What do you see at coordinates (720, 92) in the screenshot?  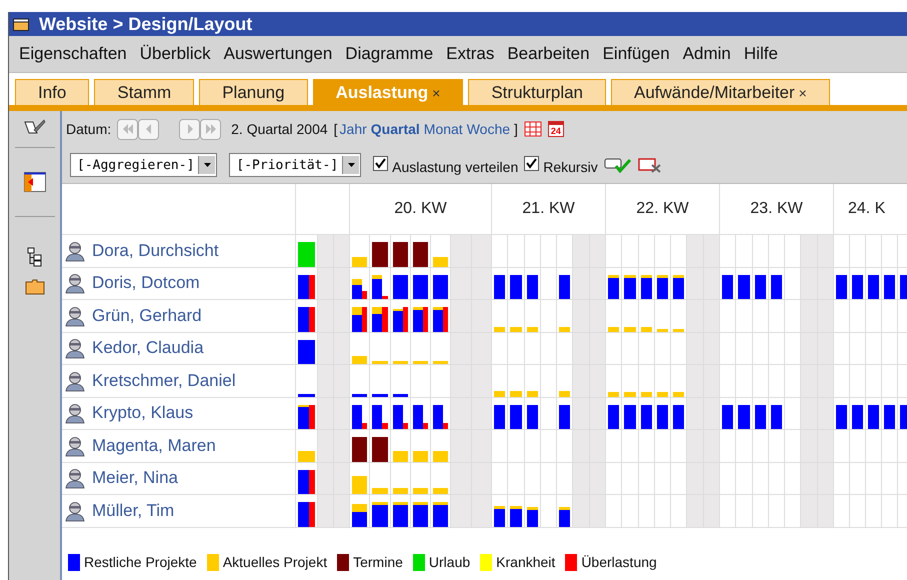 I see `tab: Aufwände/Mitarbeiter ×` at bounding box center [720, 92].